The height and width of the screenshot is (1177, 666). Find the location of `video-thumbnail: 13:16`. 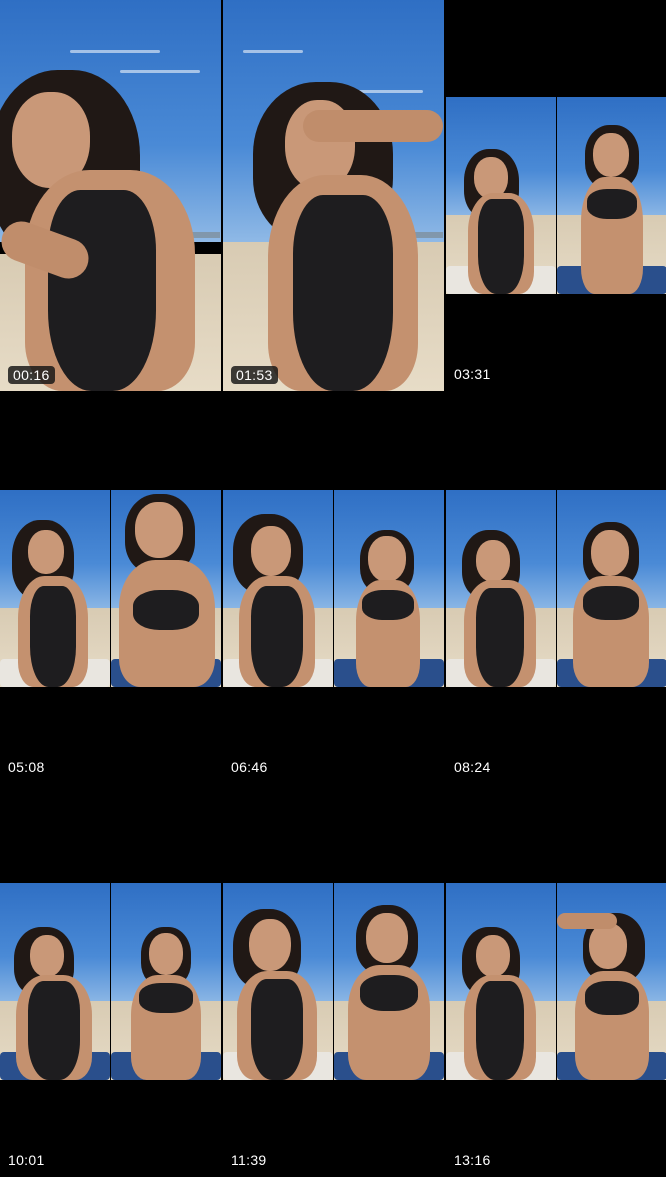

video-thumbnail: 13:16 is located at coordinates (556, 981).